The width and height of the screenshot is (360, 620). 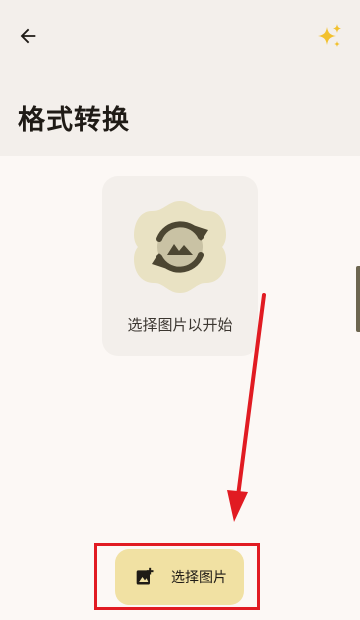 I want to click on back-button, so click(x=28, y=36).